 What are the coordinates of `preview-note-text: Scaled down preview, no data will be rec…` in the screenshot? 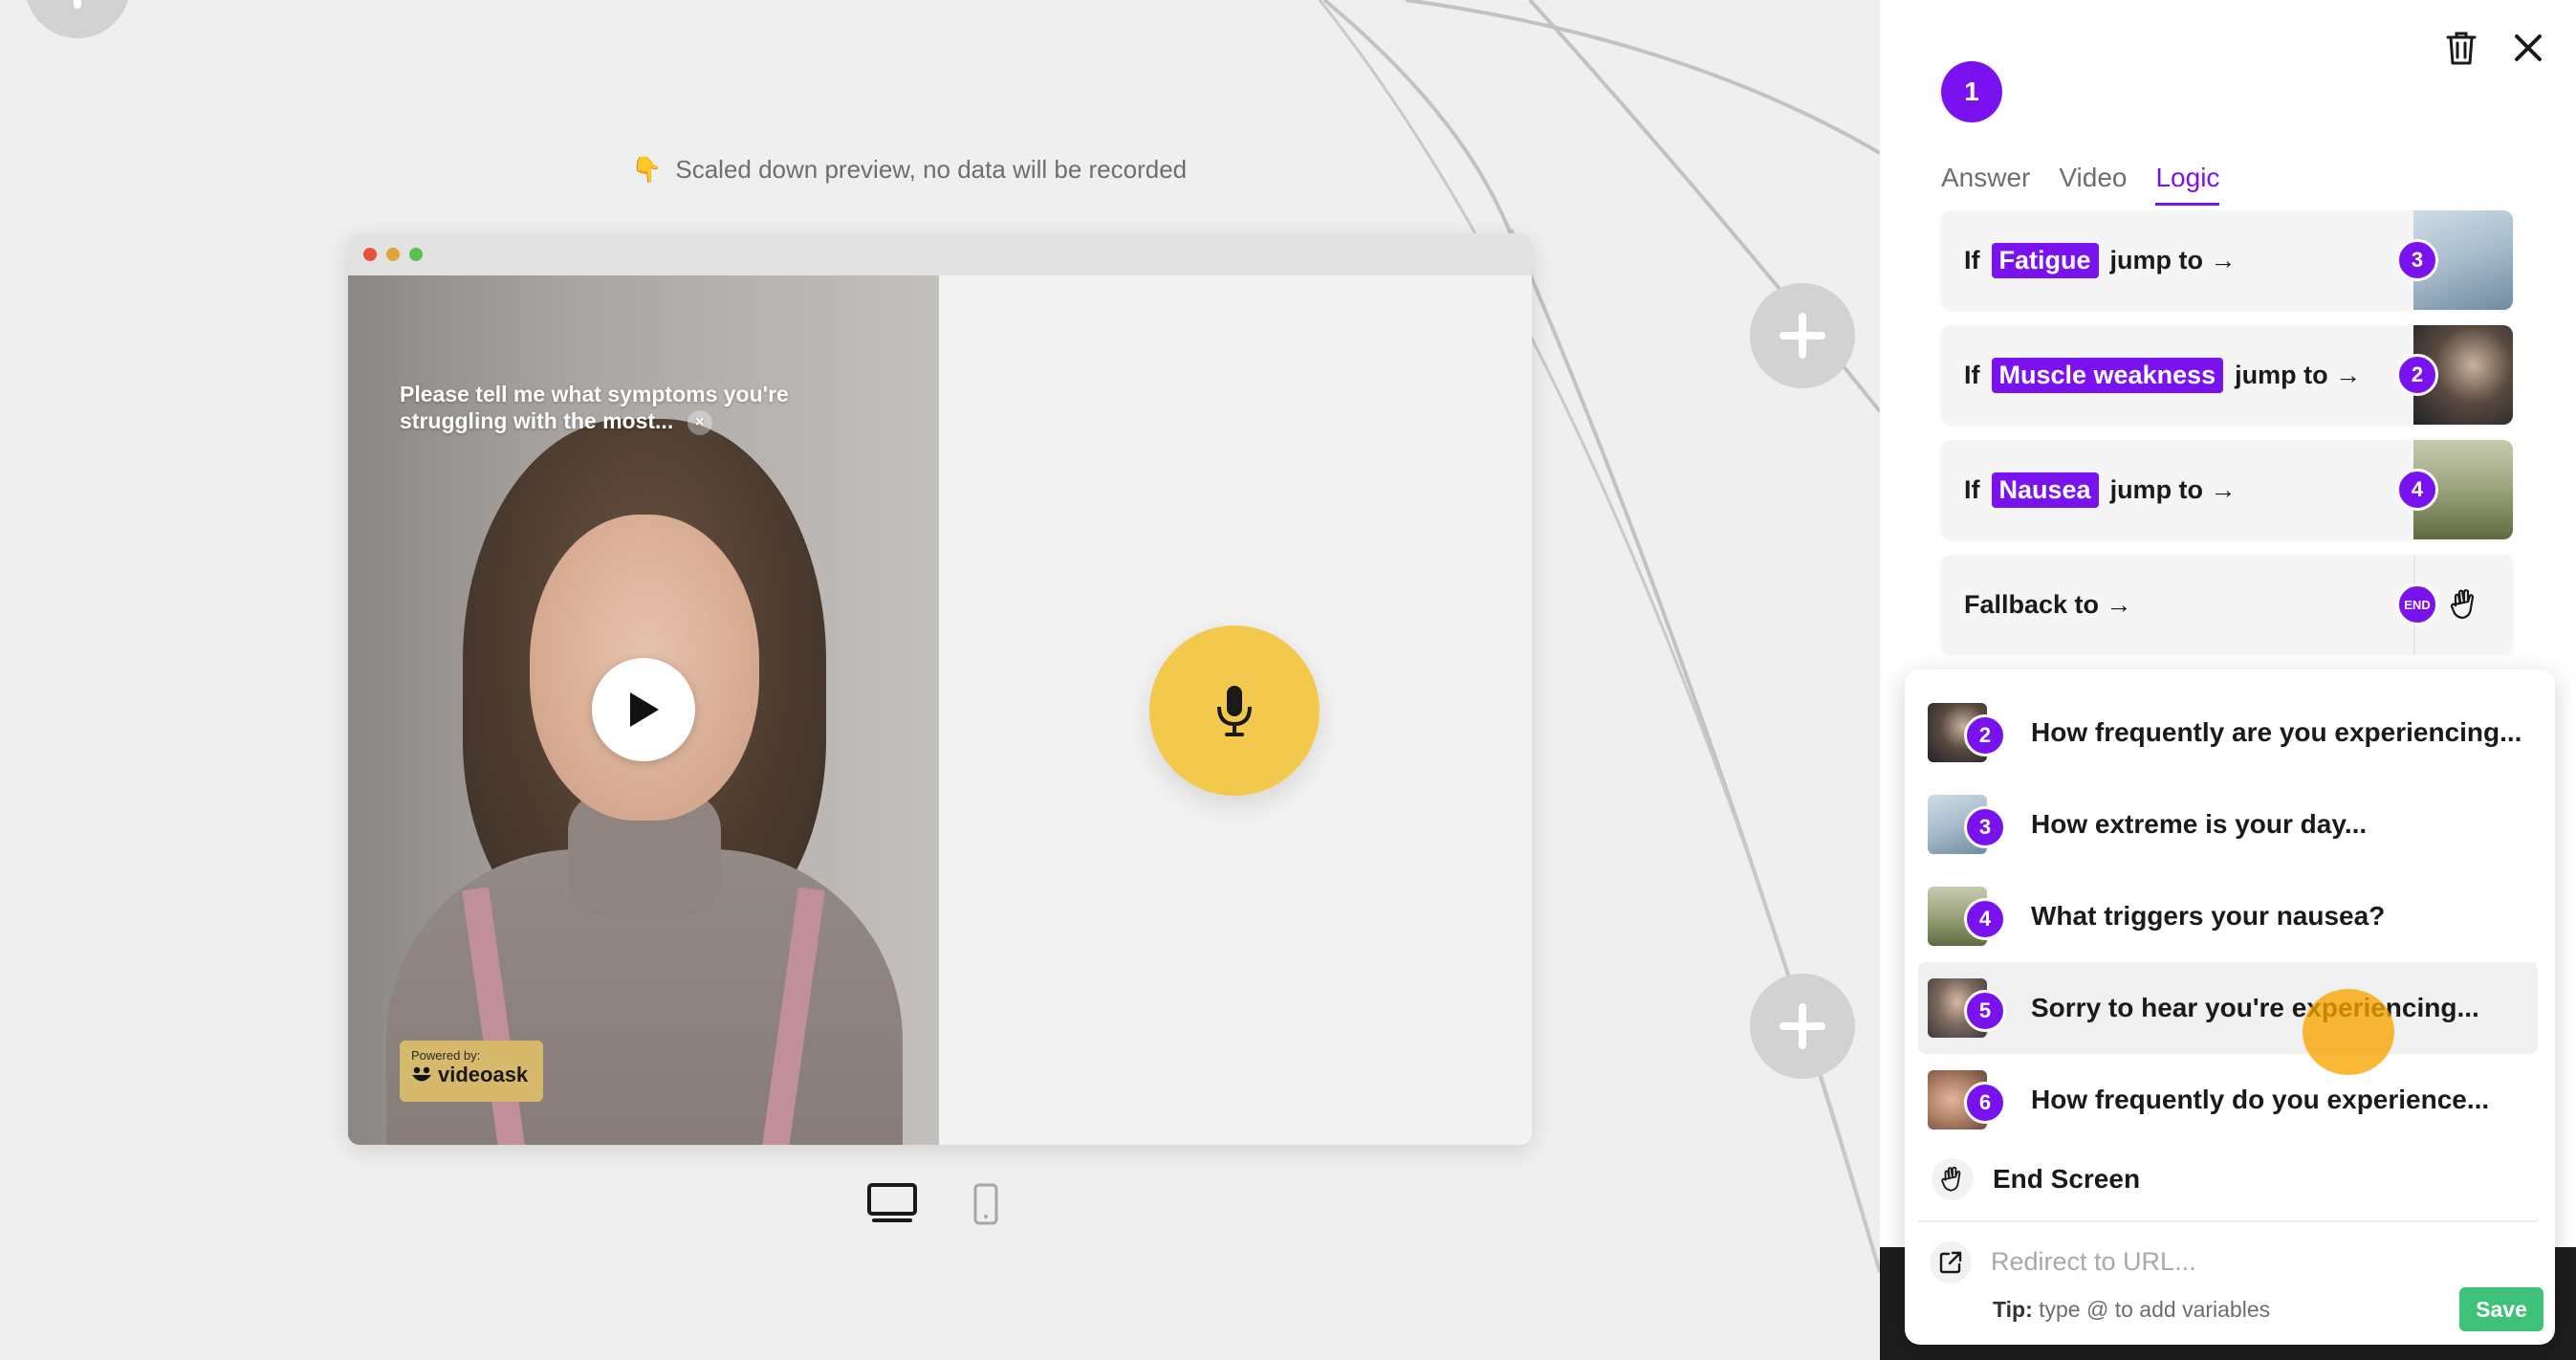 It's located at (931, 170).